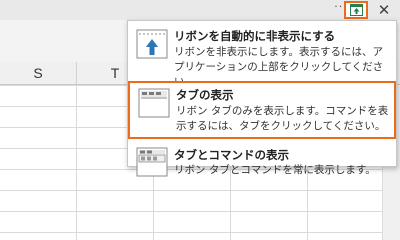 The width and height of the screenshot is (400, 240). I want to click on menu-option-title: タブとコマンドの表示, so click(231, 155).